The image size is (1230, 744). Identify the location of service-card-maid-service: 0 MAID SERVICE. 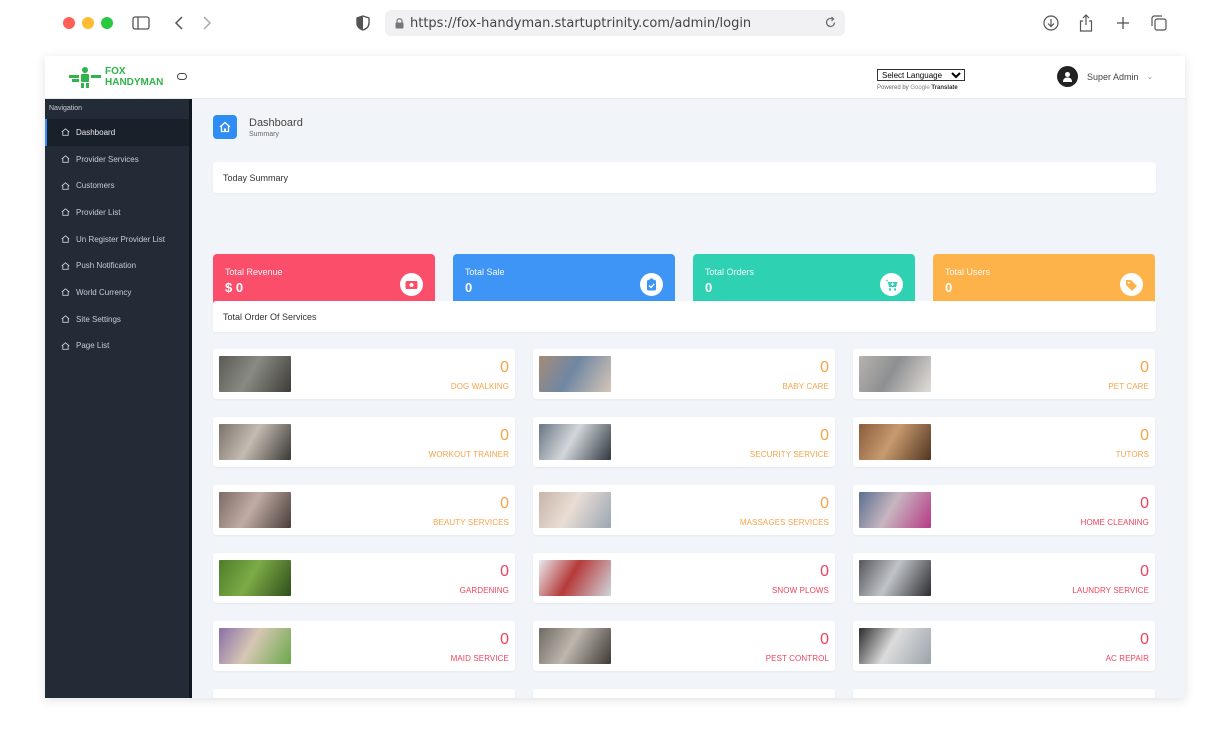
(364, 646).